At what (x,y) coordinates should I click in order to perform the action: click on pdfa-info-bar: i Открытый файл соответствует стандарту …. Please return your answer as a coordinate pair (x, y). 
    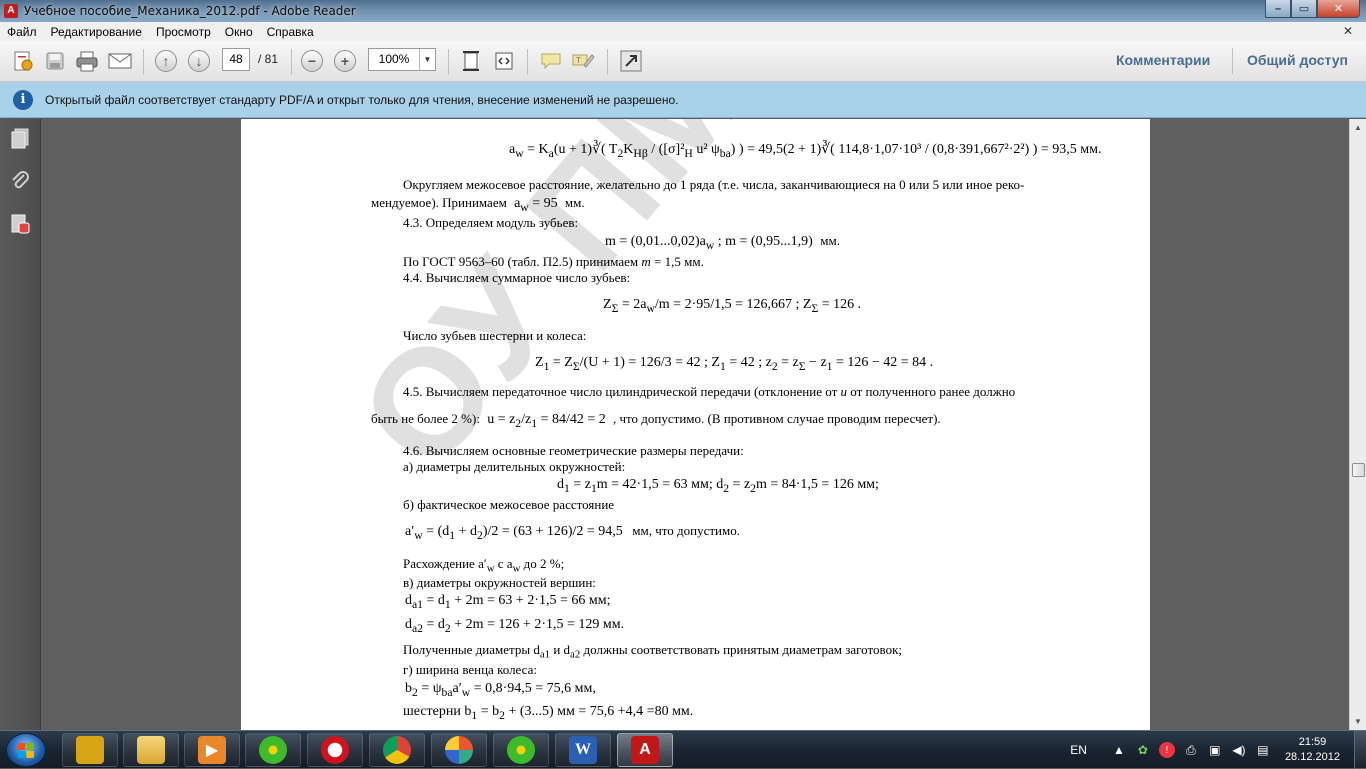
    Looking at the image, I should click on (683, 100).